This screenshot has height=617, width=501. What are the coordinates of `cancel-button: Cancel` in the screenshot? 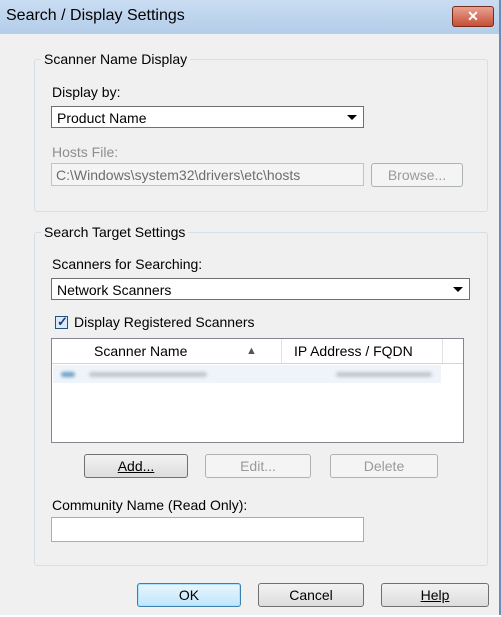 It's located at (311, 595).